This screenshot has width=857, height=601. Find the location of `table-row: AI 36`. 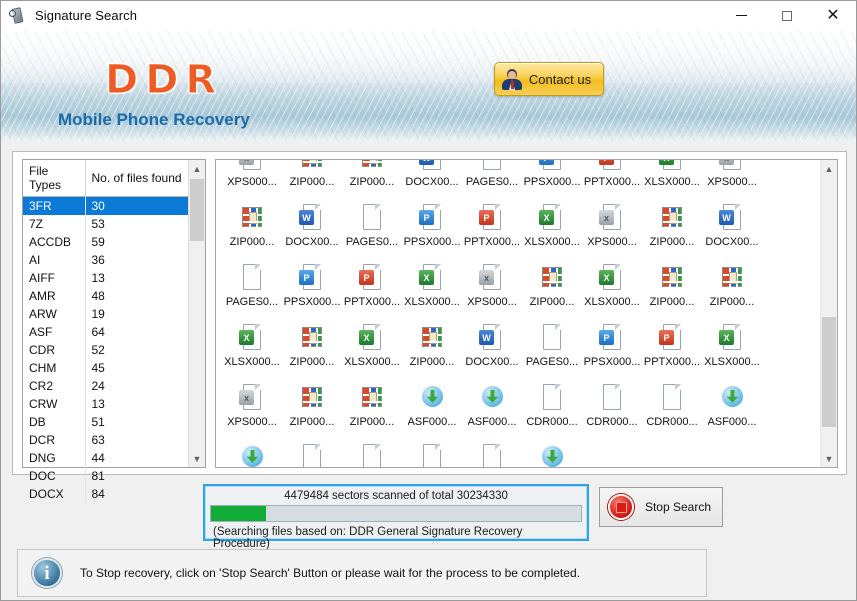

table-row: AI 36 is located at coordinates (114, 260).